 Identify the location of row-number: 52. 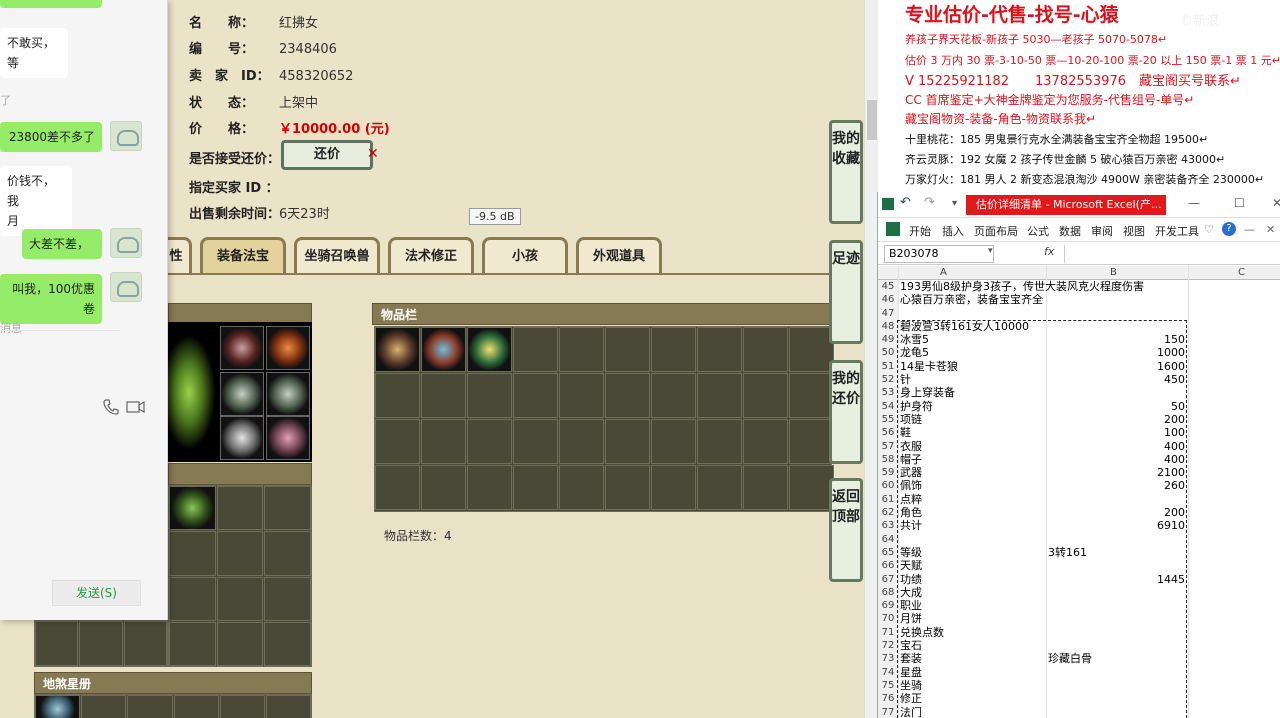
(888, 380).